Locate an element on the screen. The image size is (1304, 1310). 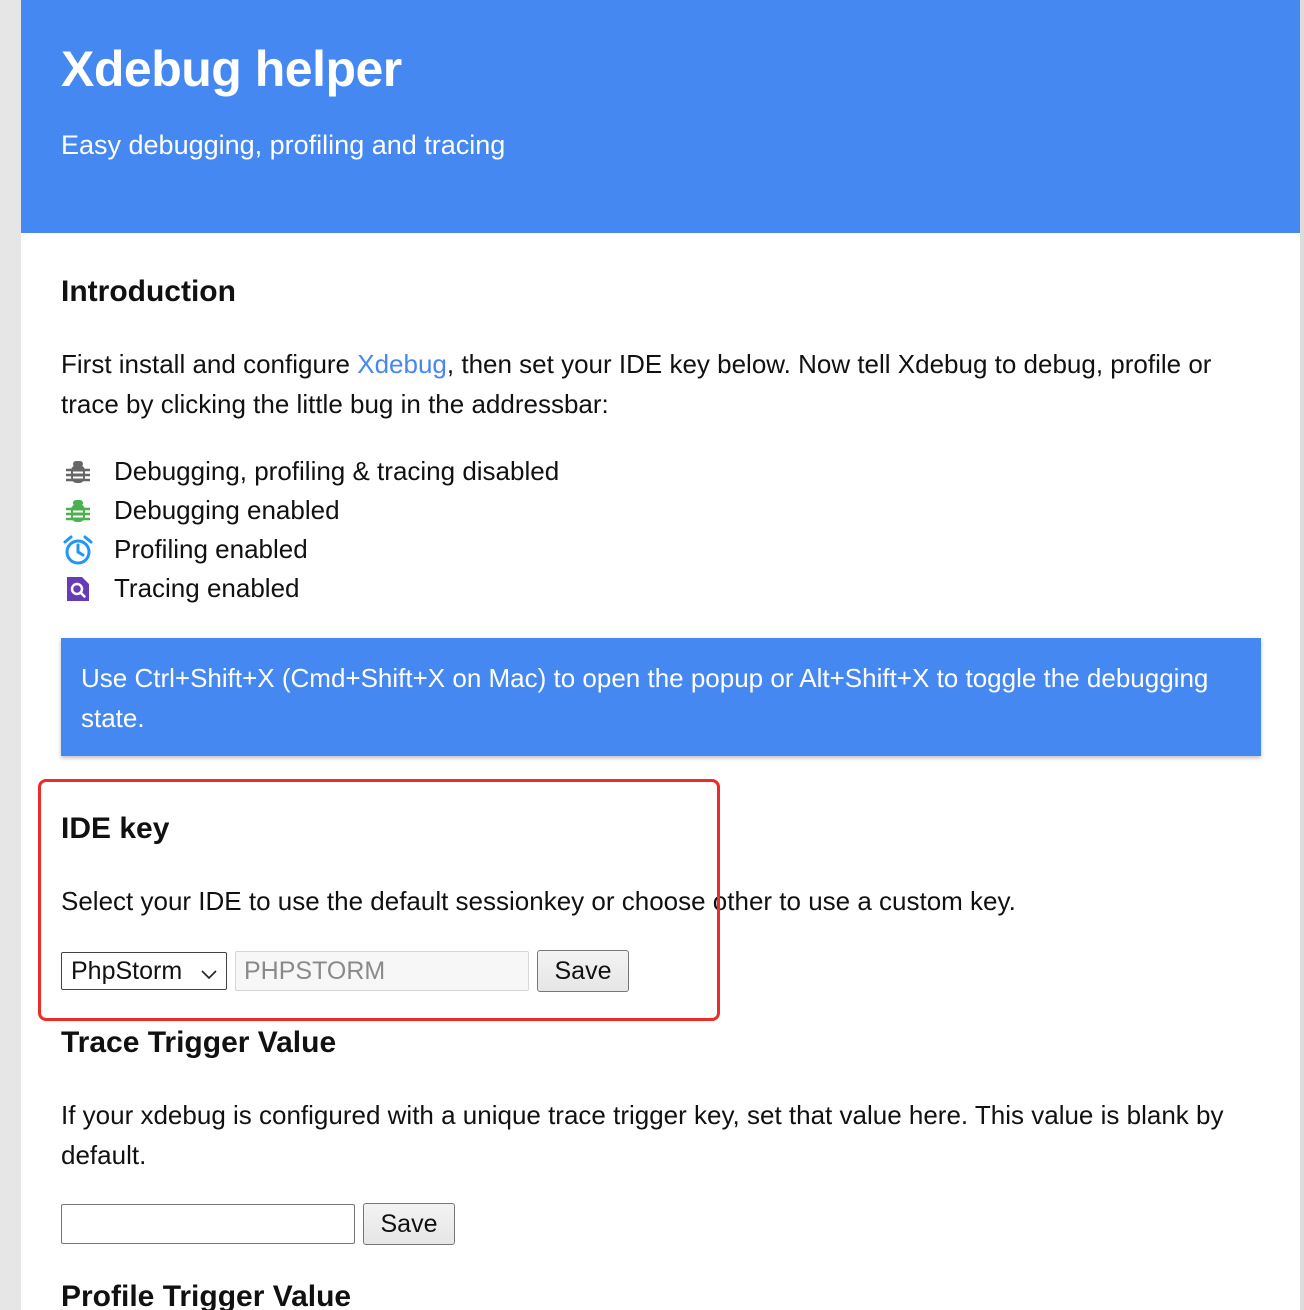
status-label-profiling: Profiling enabled is located at coordinates (211, 549).